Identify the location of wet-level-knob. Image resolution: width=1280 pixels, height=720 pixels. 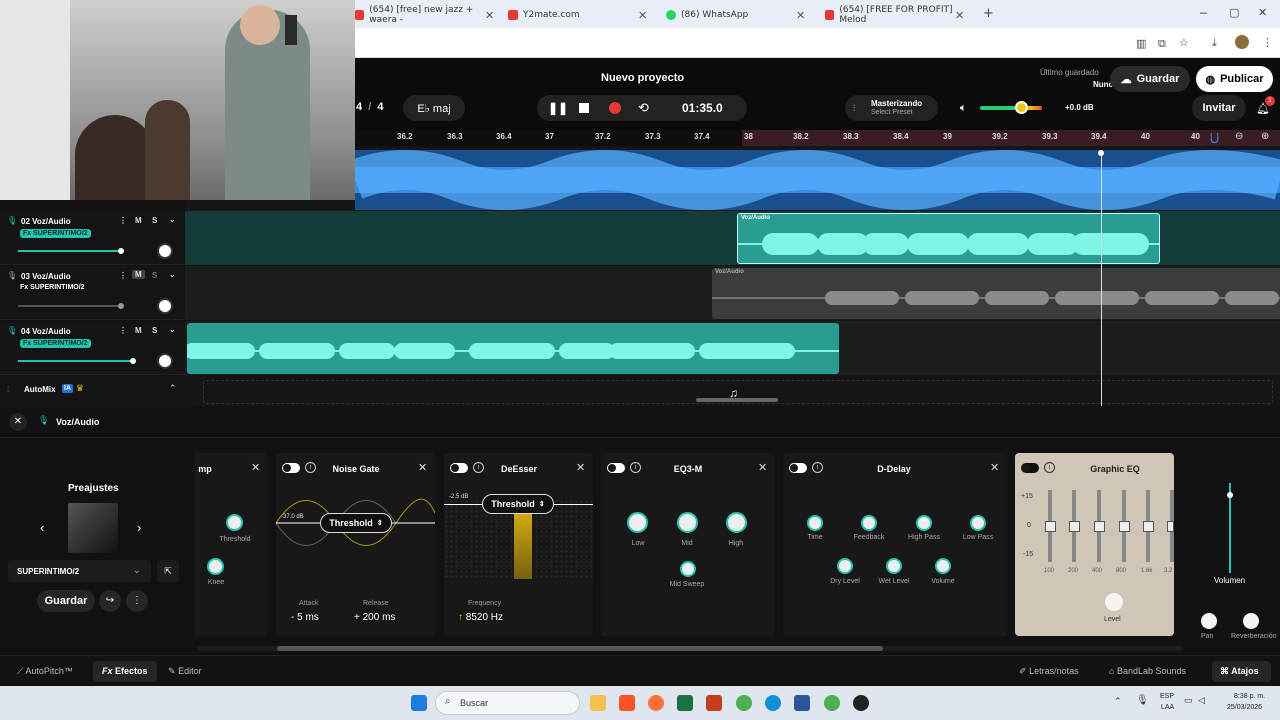
(894, 566).